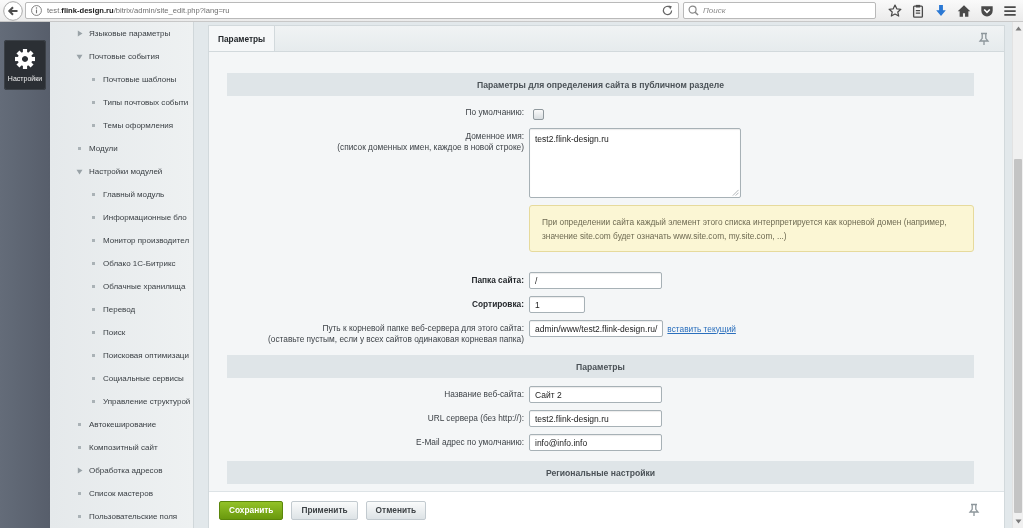 The height and width of the screenshot is (528, 1023). I want to click on info-icon, so click(36, 10).